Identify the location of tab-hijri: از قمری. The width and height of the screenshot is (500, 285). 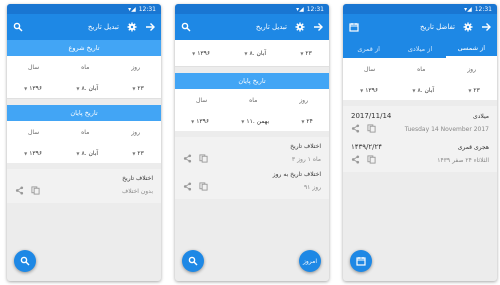
(368, 49).